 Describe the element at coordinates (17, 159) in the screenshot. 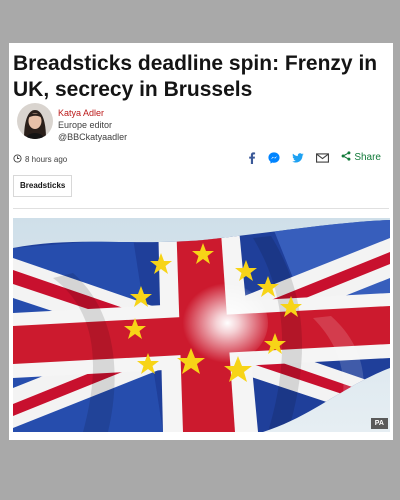

I see `clock-icon` at that location.